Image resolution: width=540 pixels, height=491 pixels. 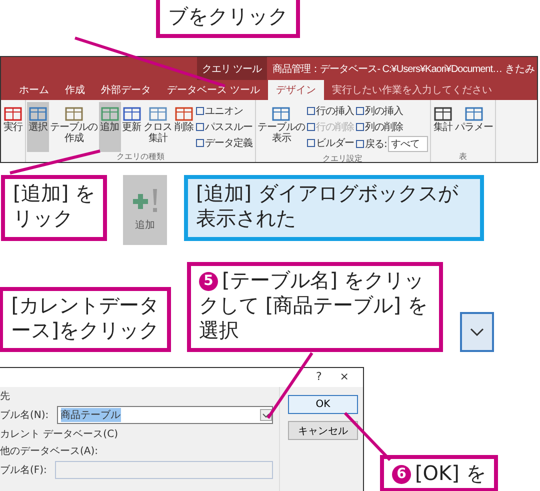 I want to click on step-callout: [追加] を リック, so click(x=54, y=208).